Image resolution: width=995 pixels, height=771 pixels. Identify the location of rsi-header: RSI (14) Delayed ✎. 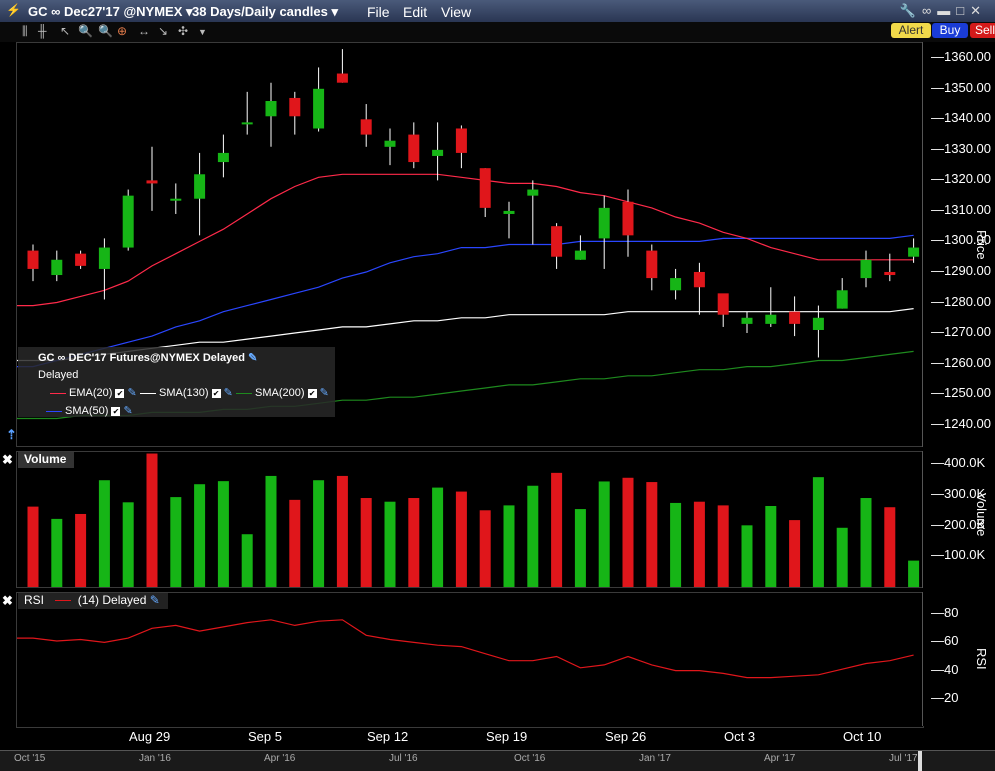
(93, 601).